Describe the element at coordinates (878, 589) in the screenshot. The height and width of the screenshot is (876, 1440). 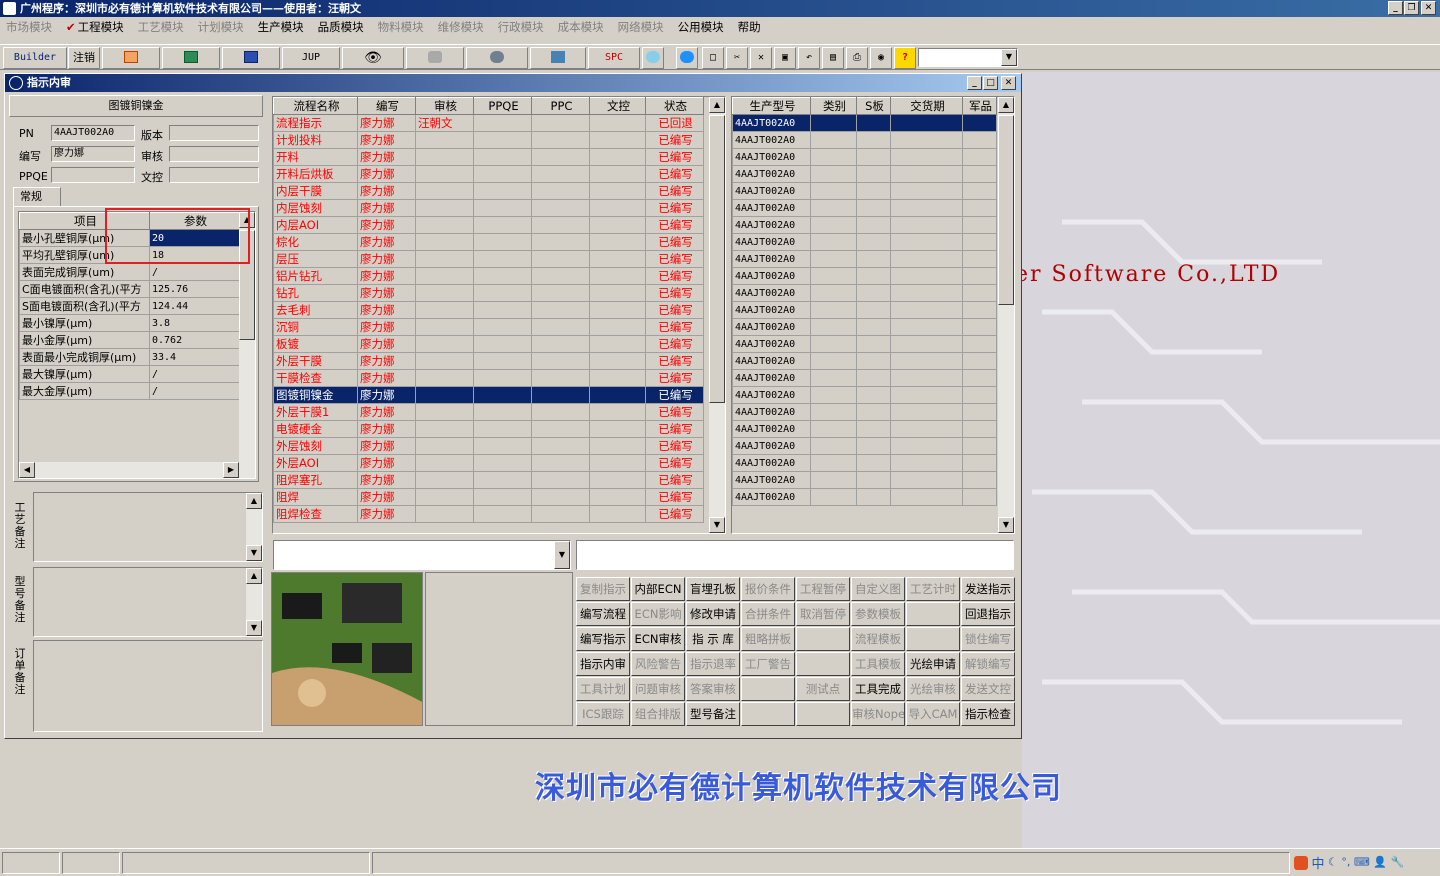
I see `action-button-0-5: 自定义图` at that location.